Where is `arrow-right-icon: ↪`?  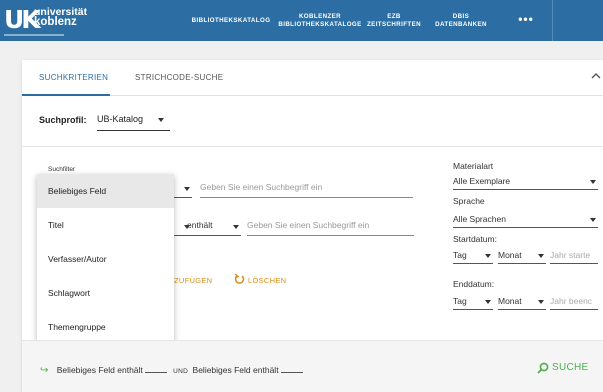
arrow-right-icon: ↪ is located at coordinates (44, 370).